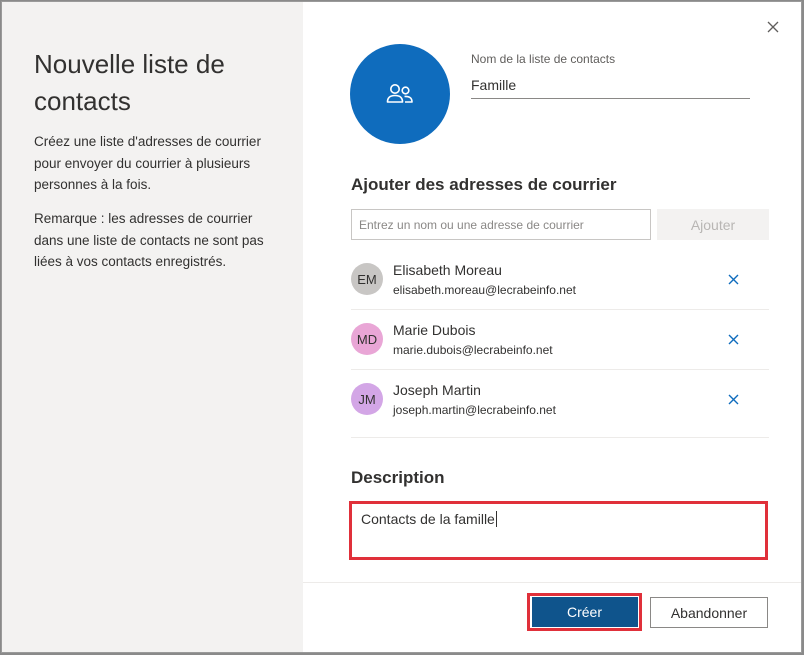 This screenshot has width=804, height=655. I want to click on divider, so click(560, 437).